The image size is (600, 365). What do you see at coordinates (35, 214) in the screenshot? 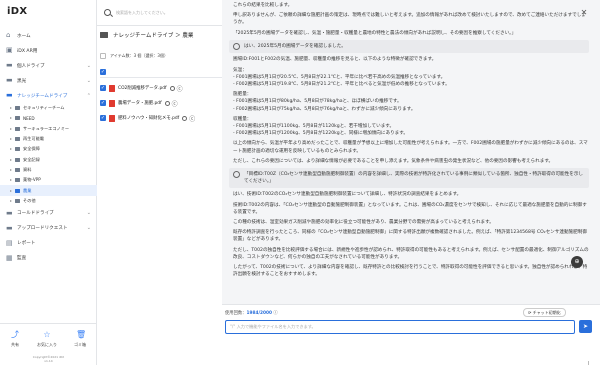
I see `sidebar-item-label: コールドドライブ` at bounding box center [35, 214].